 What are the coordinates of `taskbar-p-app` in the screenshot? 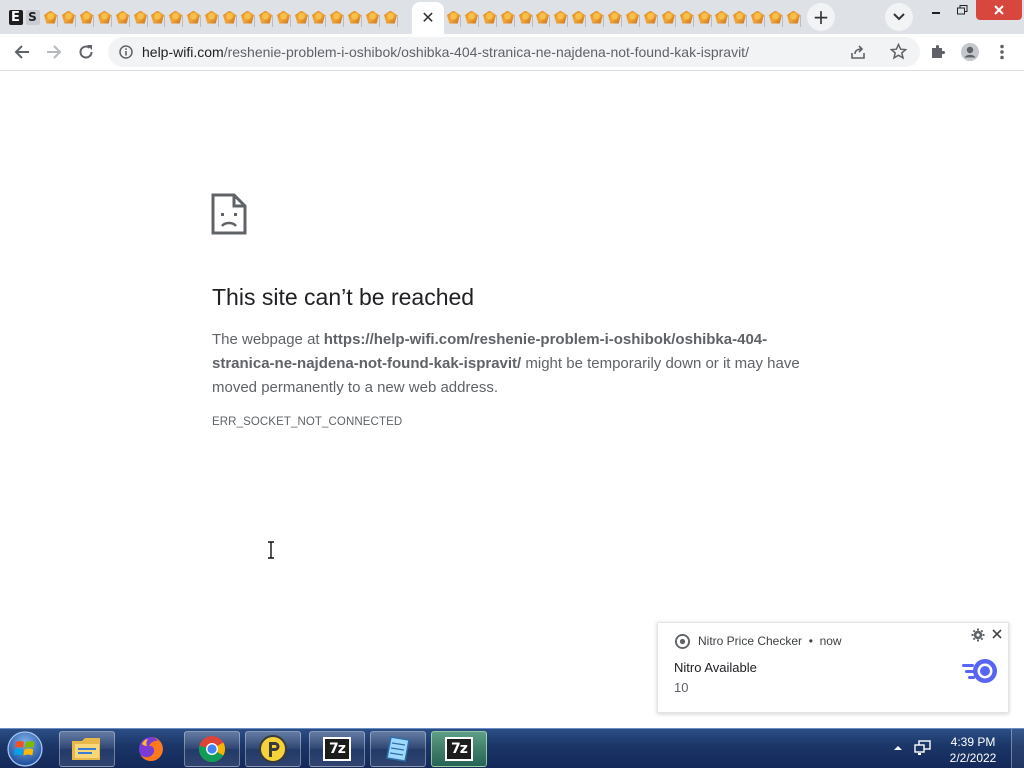 It's located at (273, 749).